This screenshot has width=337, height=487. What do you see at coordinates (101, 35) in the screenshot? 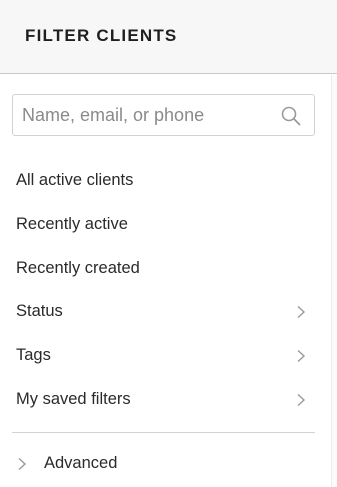
I see `panel-title: FILTER CLIENTS` at bounding box center [101, 35].